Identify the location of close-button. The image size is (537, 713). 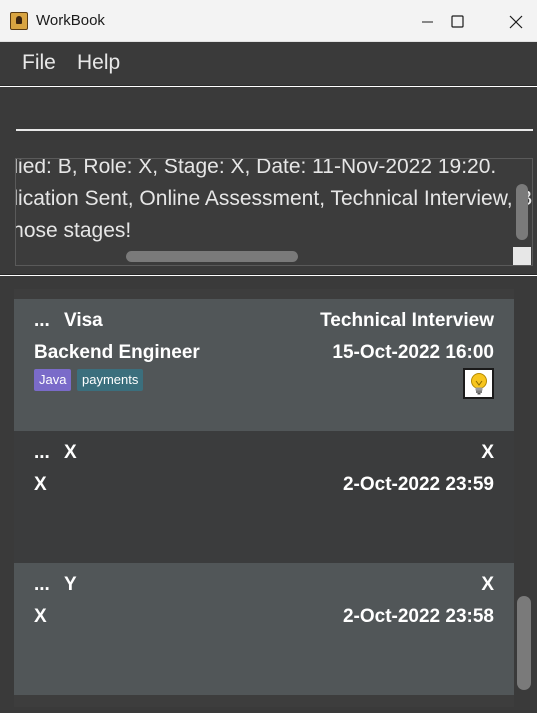
(515, 21).